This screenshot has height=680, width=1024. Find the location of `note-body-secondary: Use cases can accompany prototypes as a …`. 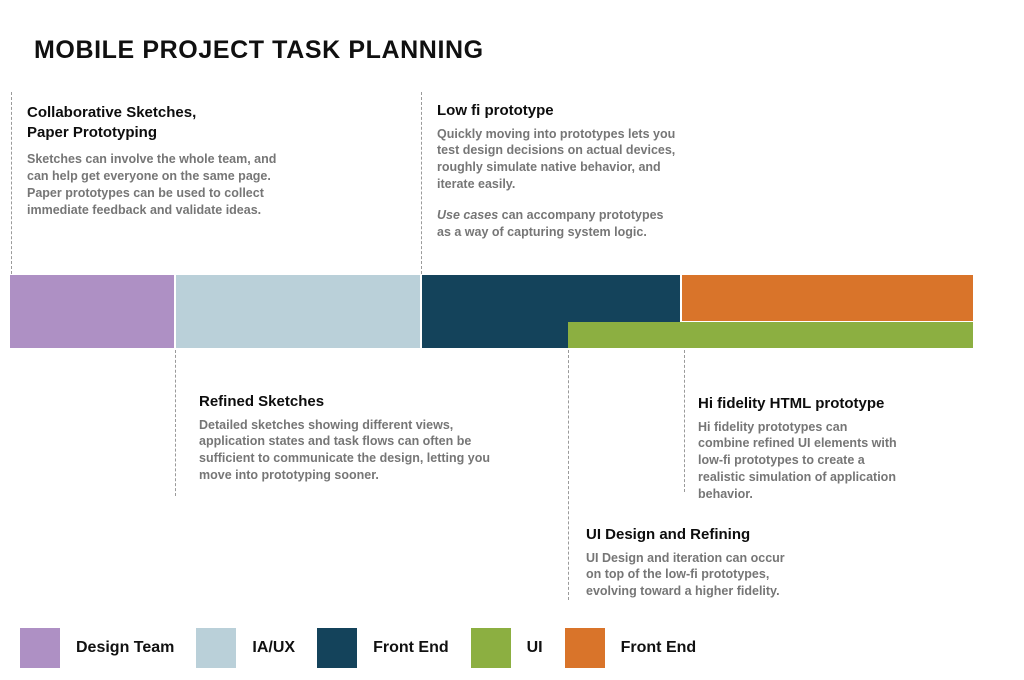

note-body-secondary: Use cases can accompany prototypes as a … is located at coordinates (587, 224).